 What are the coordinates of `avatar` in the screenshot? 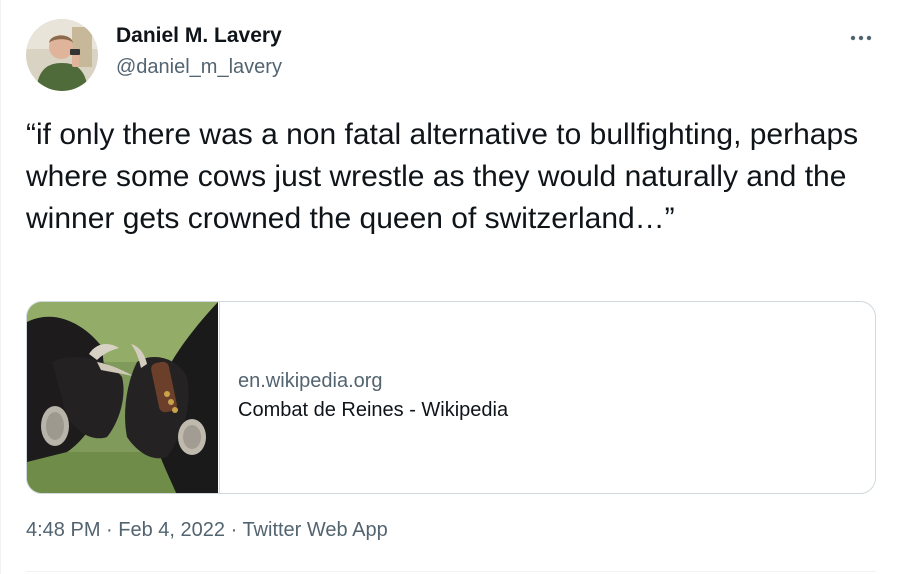 It's located at (62, 55).